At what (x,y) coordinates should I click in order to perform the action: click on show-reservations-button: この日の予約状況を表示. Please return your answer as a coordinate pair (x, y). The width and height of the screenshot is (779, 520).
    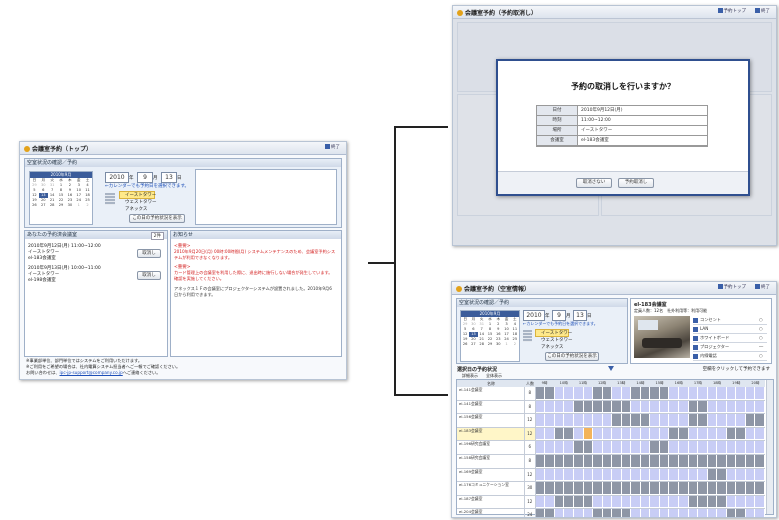
    Looking at the image, I should click on (157, 218).